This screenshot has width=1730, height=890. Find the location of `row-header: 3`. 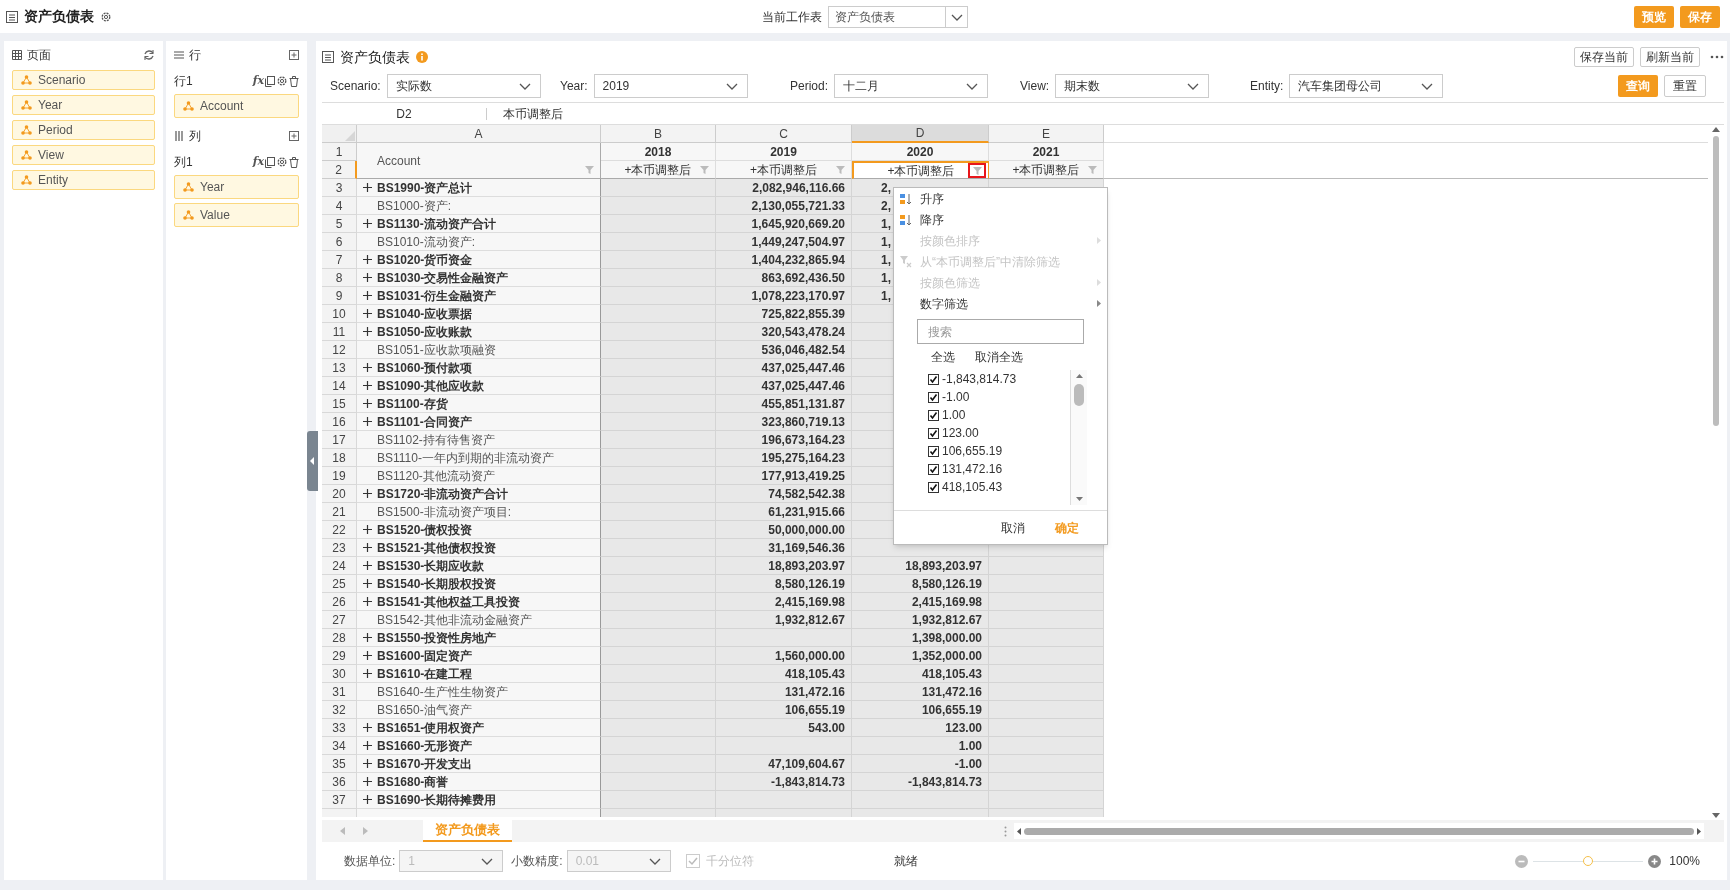

row-header: 3 is located at coordinates (339, 188).